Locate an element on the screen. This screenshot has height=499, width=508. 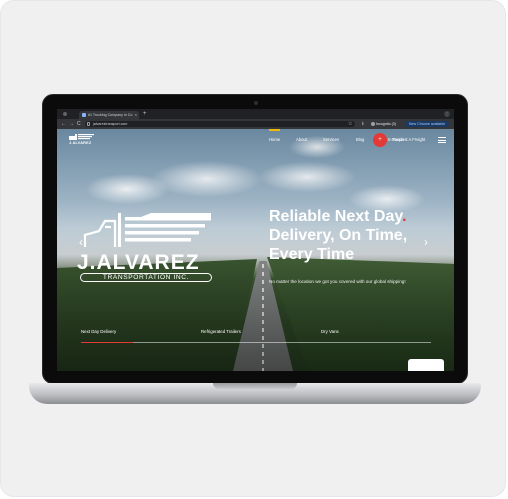
hero-brand-logo: J.ALVAREZ TRANSPORTATION INC. is located at coordinates (151, 247).